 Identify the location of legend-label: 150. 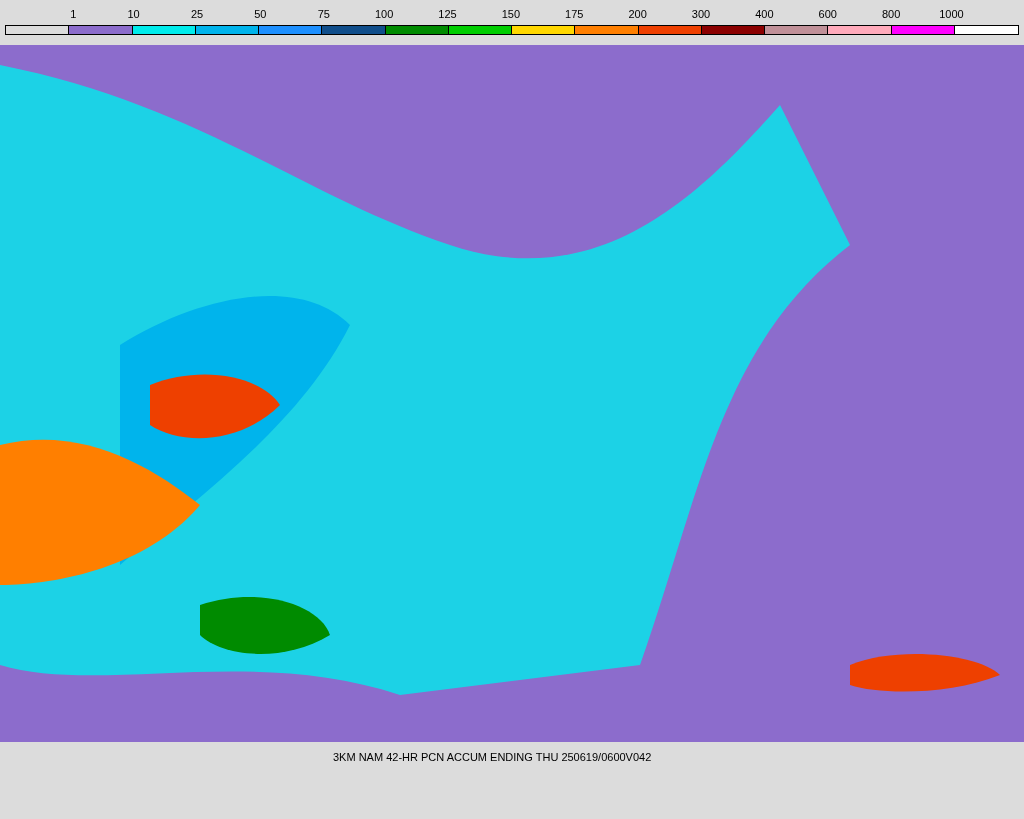
(510, 14).